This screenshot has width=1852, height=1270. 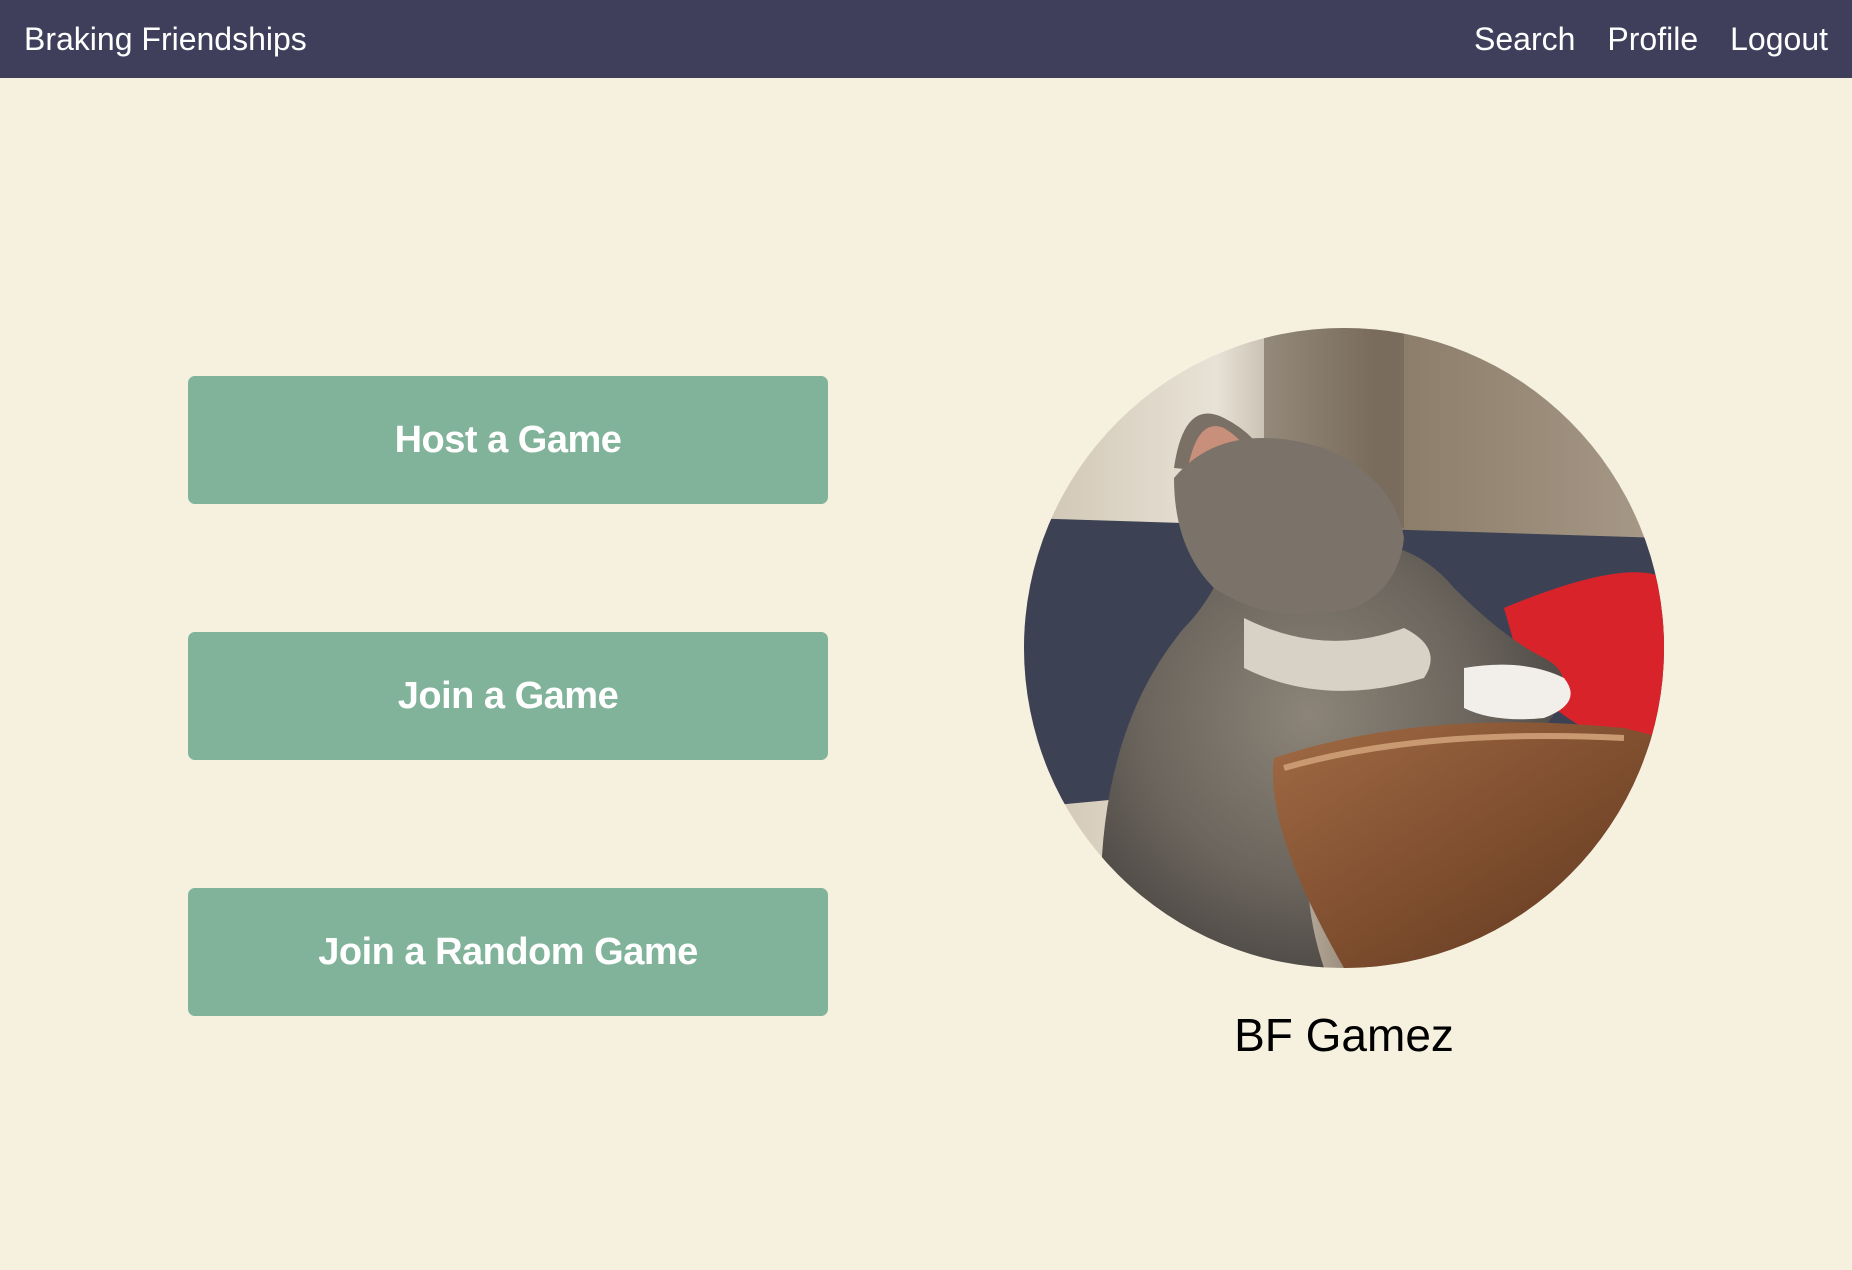 What do you see at coordinates (1524, 39) in the screenshot?
I see `nav-link-search: Search` at bounding box center [1524, 39].